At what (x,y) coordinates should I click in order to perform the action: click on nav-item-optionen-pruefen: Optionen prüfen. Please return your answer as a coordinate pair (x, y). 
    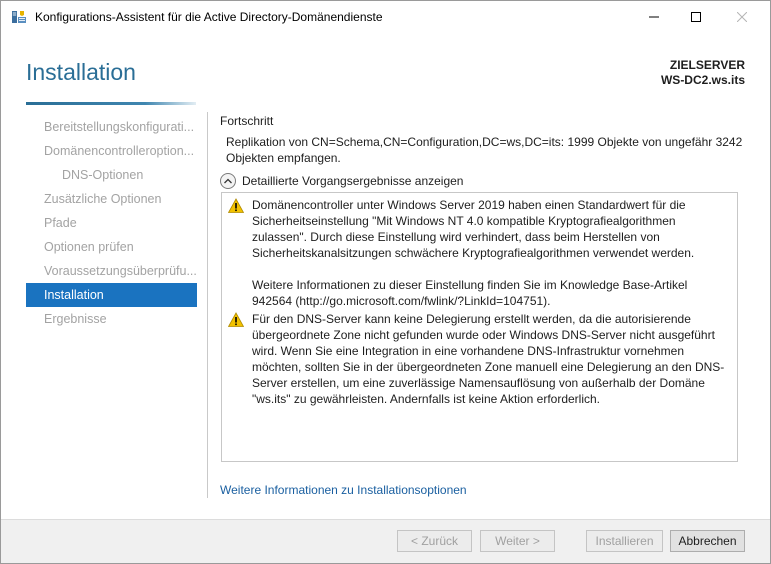
    Looking at the image, I should click on (111, 247).